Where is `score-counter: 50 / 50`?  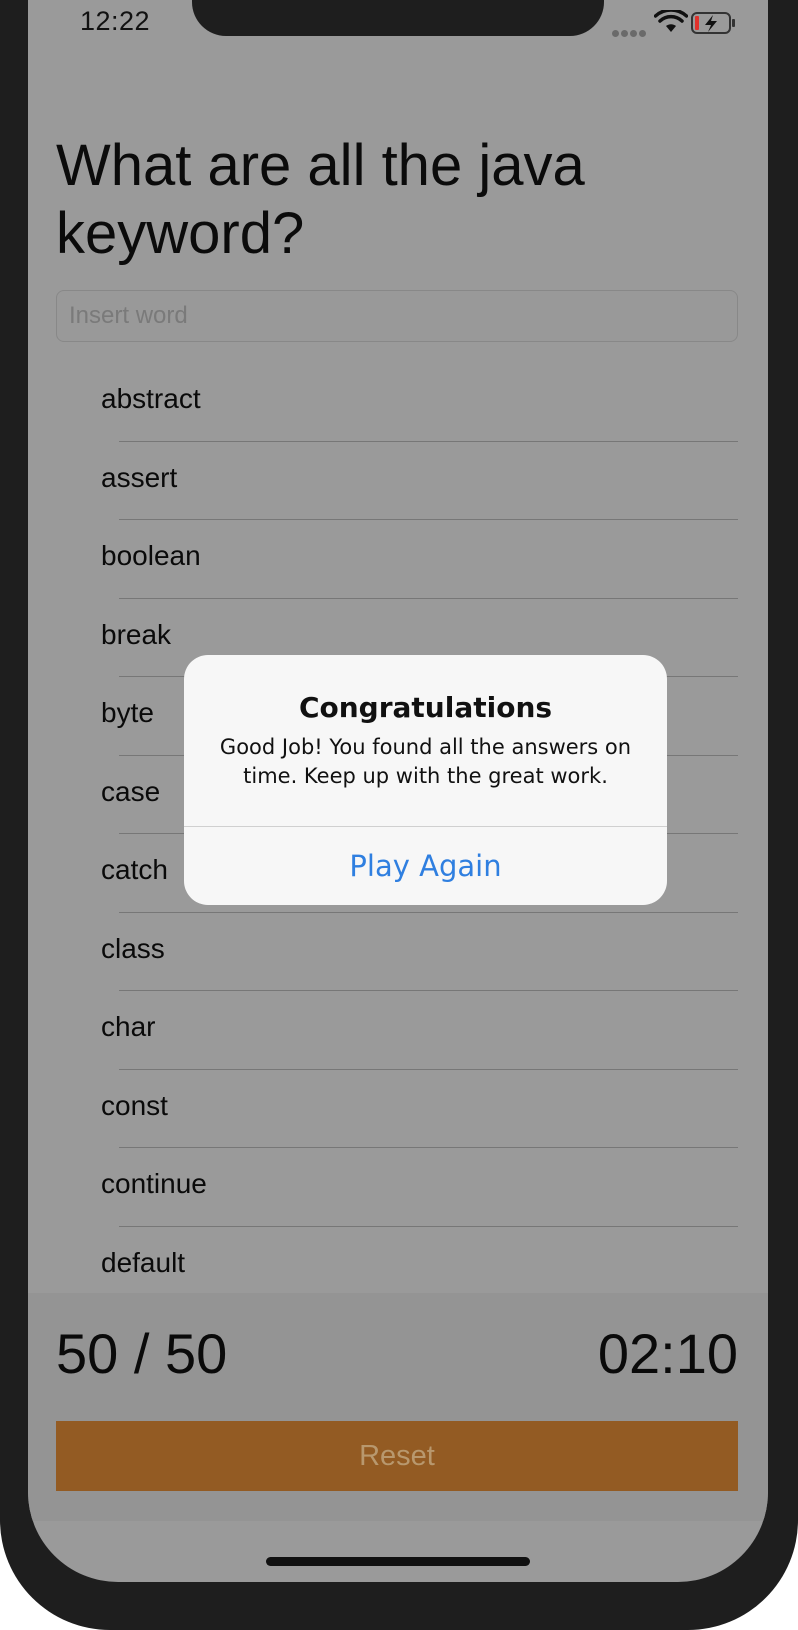
score-counter: 50 / 50 is located at coordinates (142, 1353).